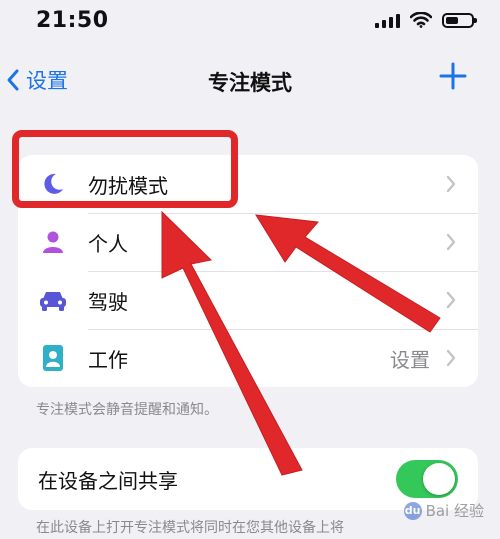 The width and height of the screenshot is (500, 539). I want to click on baidu-paw-icon: du, so click(412, 510).